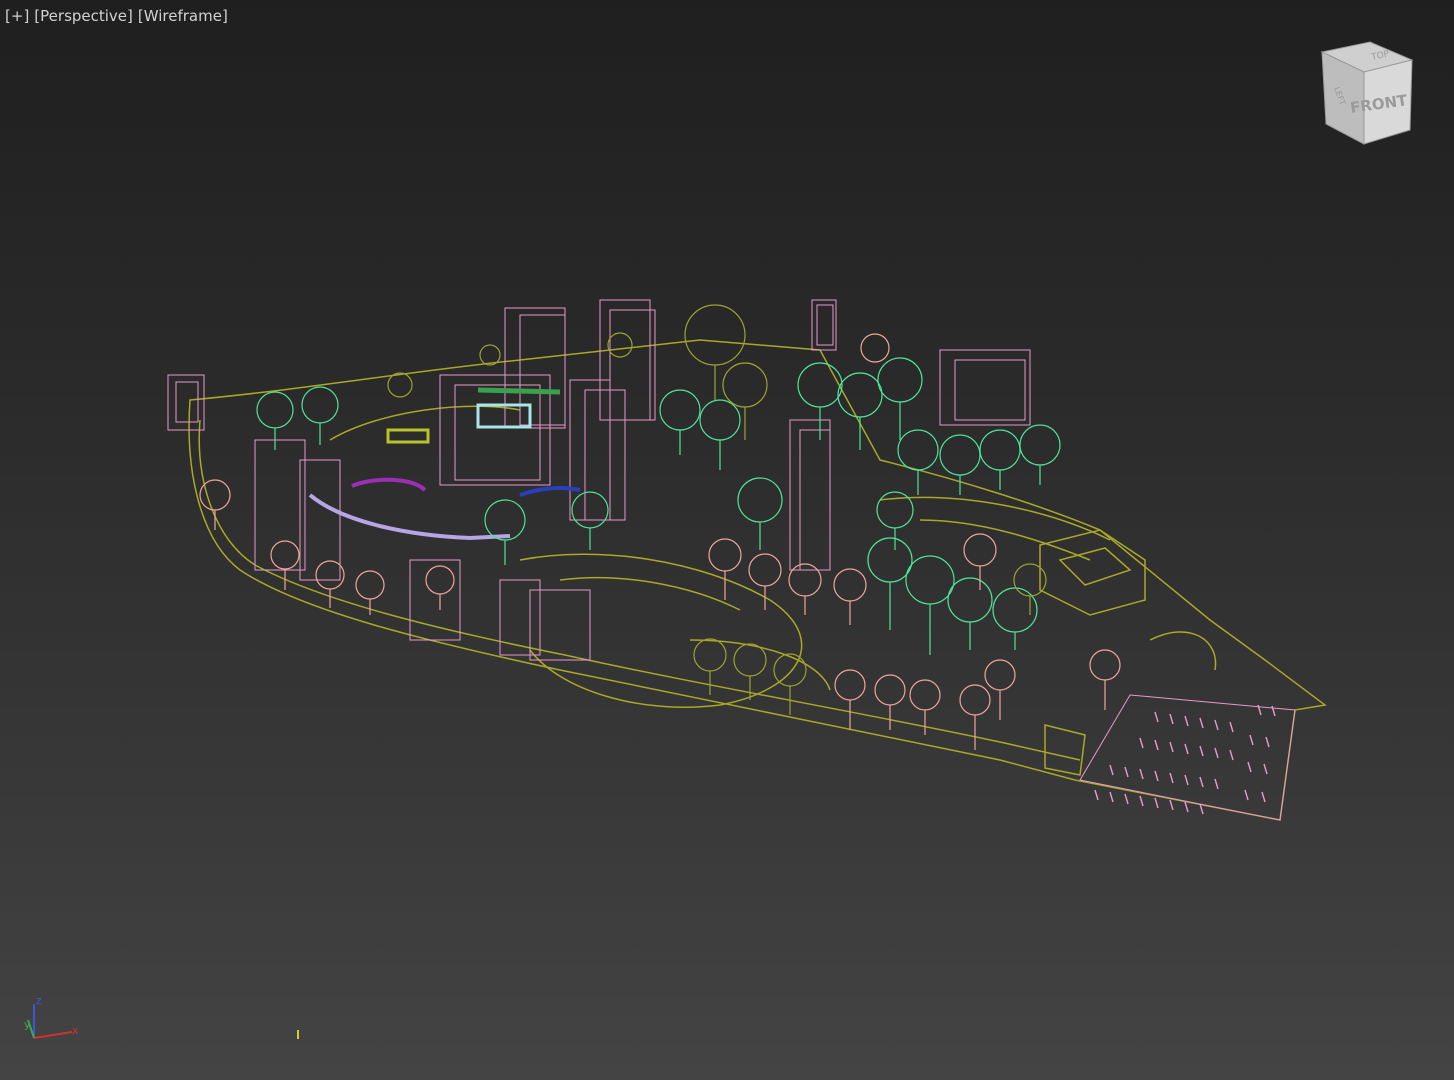 The image size is (1454, 1080). Describe the element at coordinates (75, 1030) in the screenshot. I see `x-axis-label: x` at that location.